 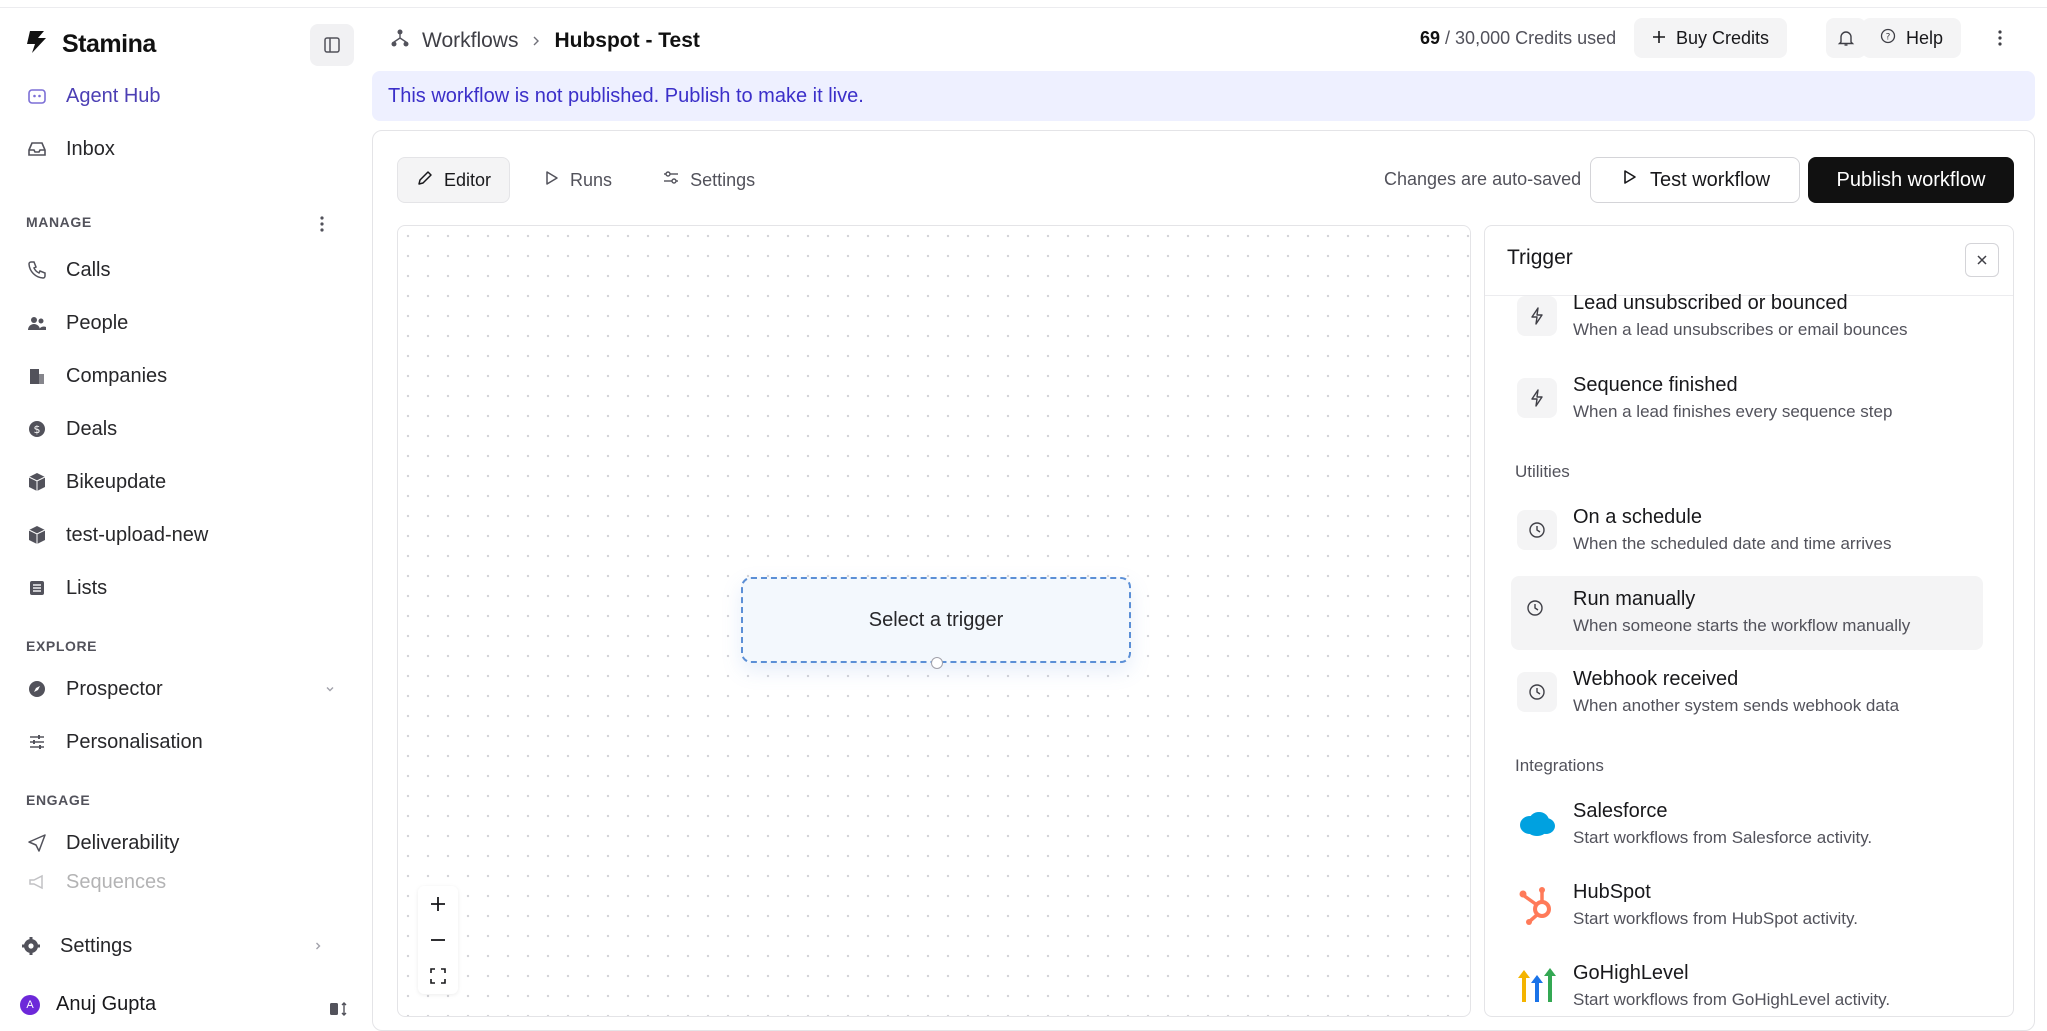 I want to click on trigger-option-title: Run manually, so click(x=1634, y=599).